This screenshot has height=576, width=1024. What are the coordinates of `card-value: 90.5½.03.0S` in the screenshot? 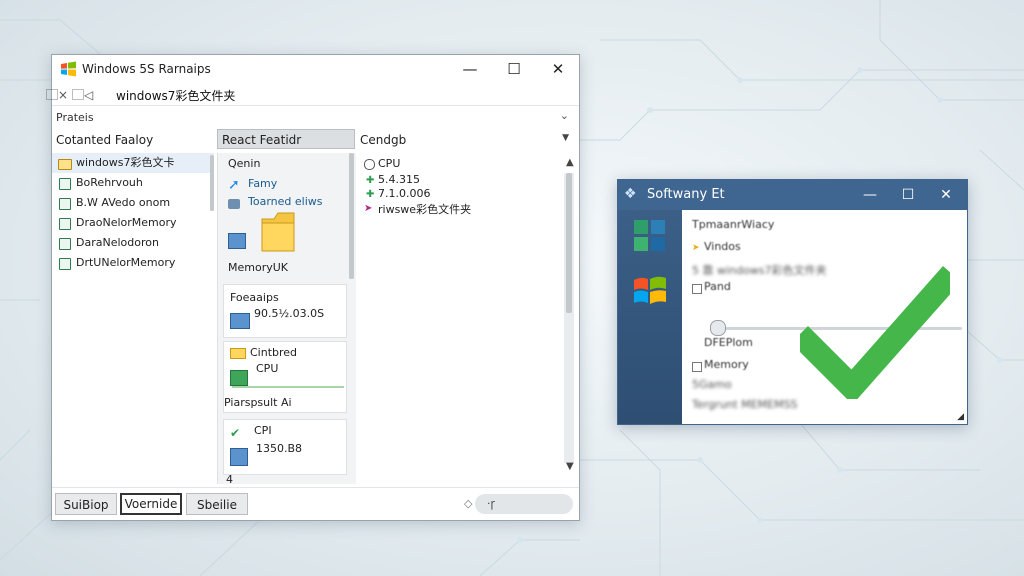 It's located at (289, 313).